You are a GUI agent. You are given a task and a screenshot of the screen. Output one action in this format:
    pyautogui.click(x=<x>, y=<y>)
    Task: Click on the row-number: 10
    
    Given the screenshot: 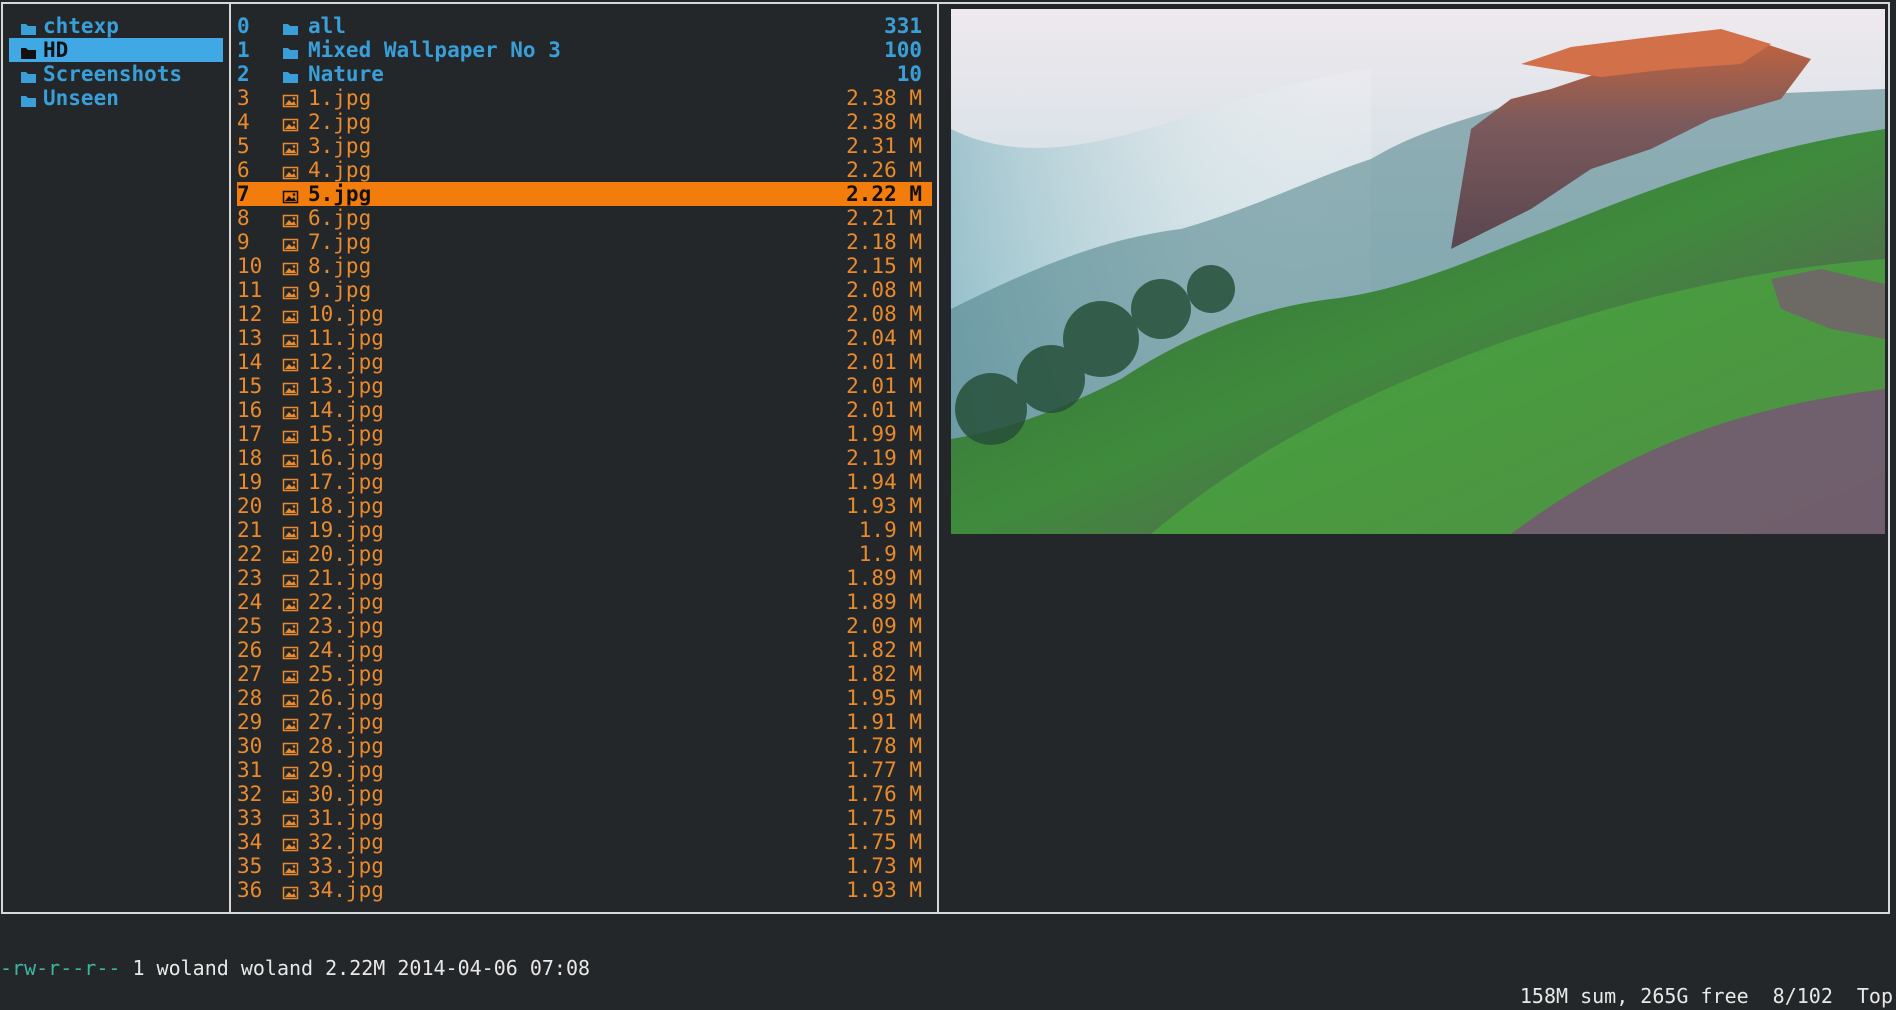 What is the action you would take?
    pyautogui.click(x=250, y=266)
    